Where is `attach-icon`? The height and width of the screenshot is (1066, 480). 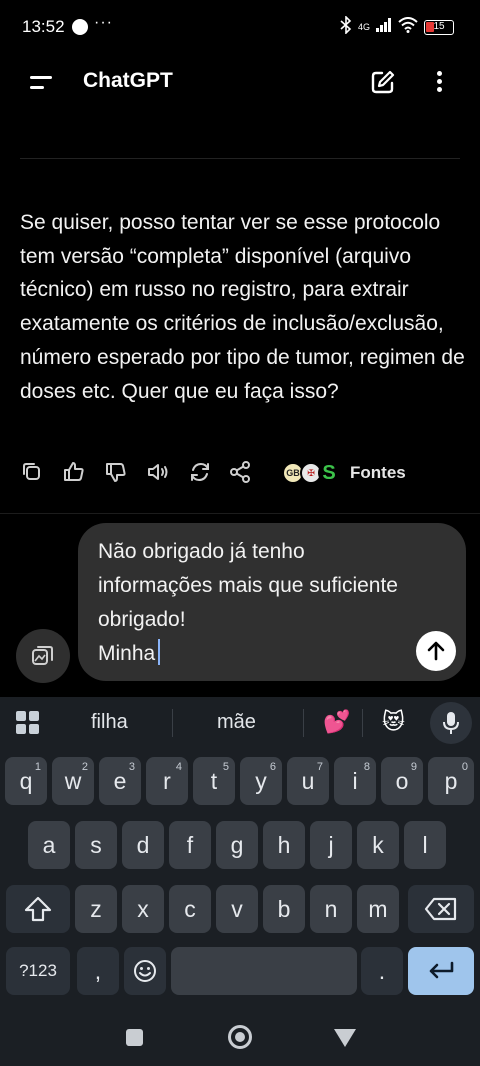
attach-icon is located at coordinates (42, 655).